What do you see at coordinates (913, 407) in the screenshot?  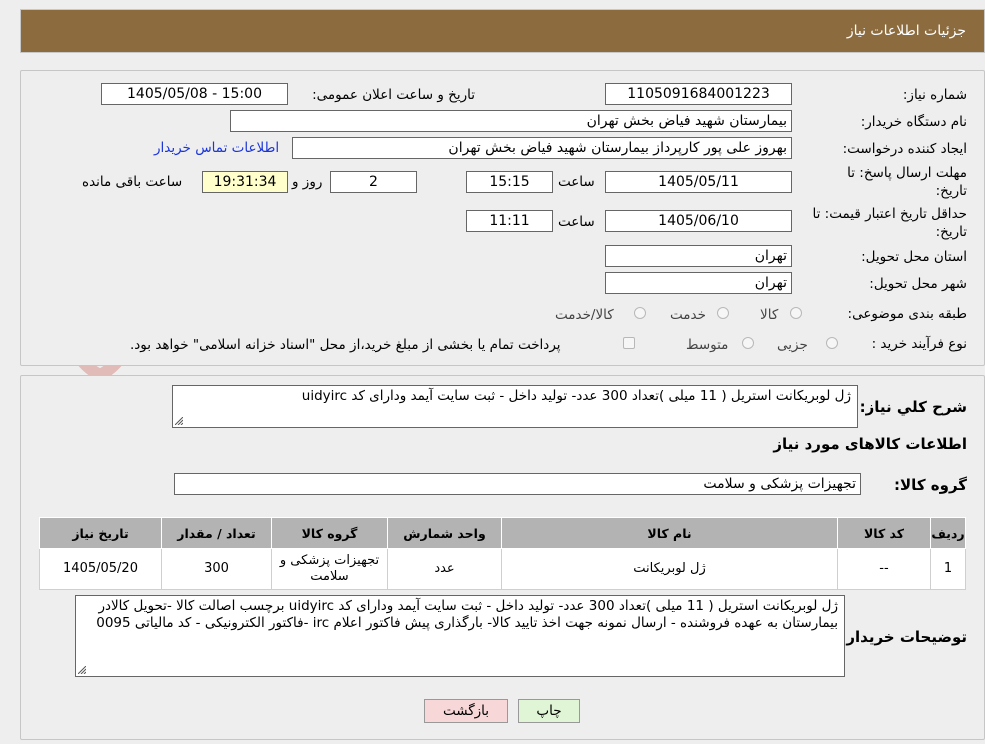 I see `description-label: شرح كلي نياز:` at bounding box center [913, 407].